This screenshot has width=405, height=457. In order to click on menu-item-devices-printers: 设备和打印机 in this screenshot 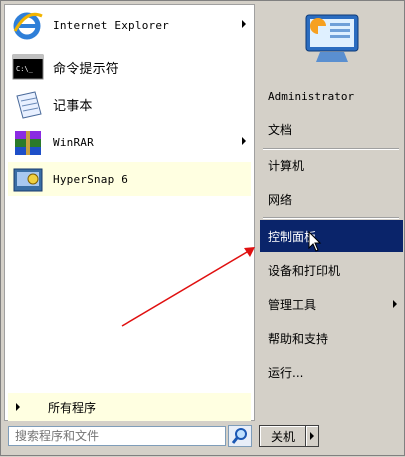, I will do `click(331, 270)`.